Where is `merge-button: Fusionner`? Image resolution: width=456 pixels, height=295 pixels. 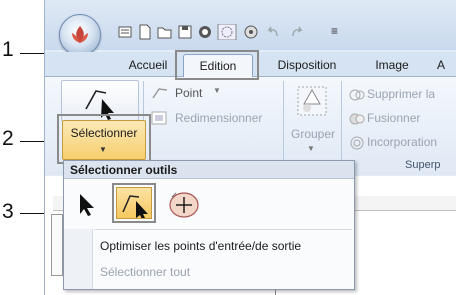
merge-button: Fusionner is located at coordinates (393, 118).